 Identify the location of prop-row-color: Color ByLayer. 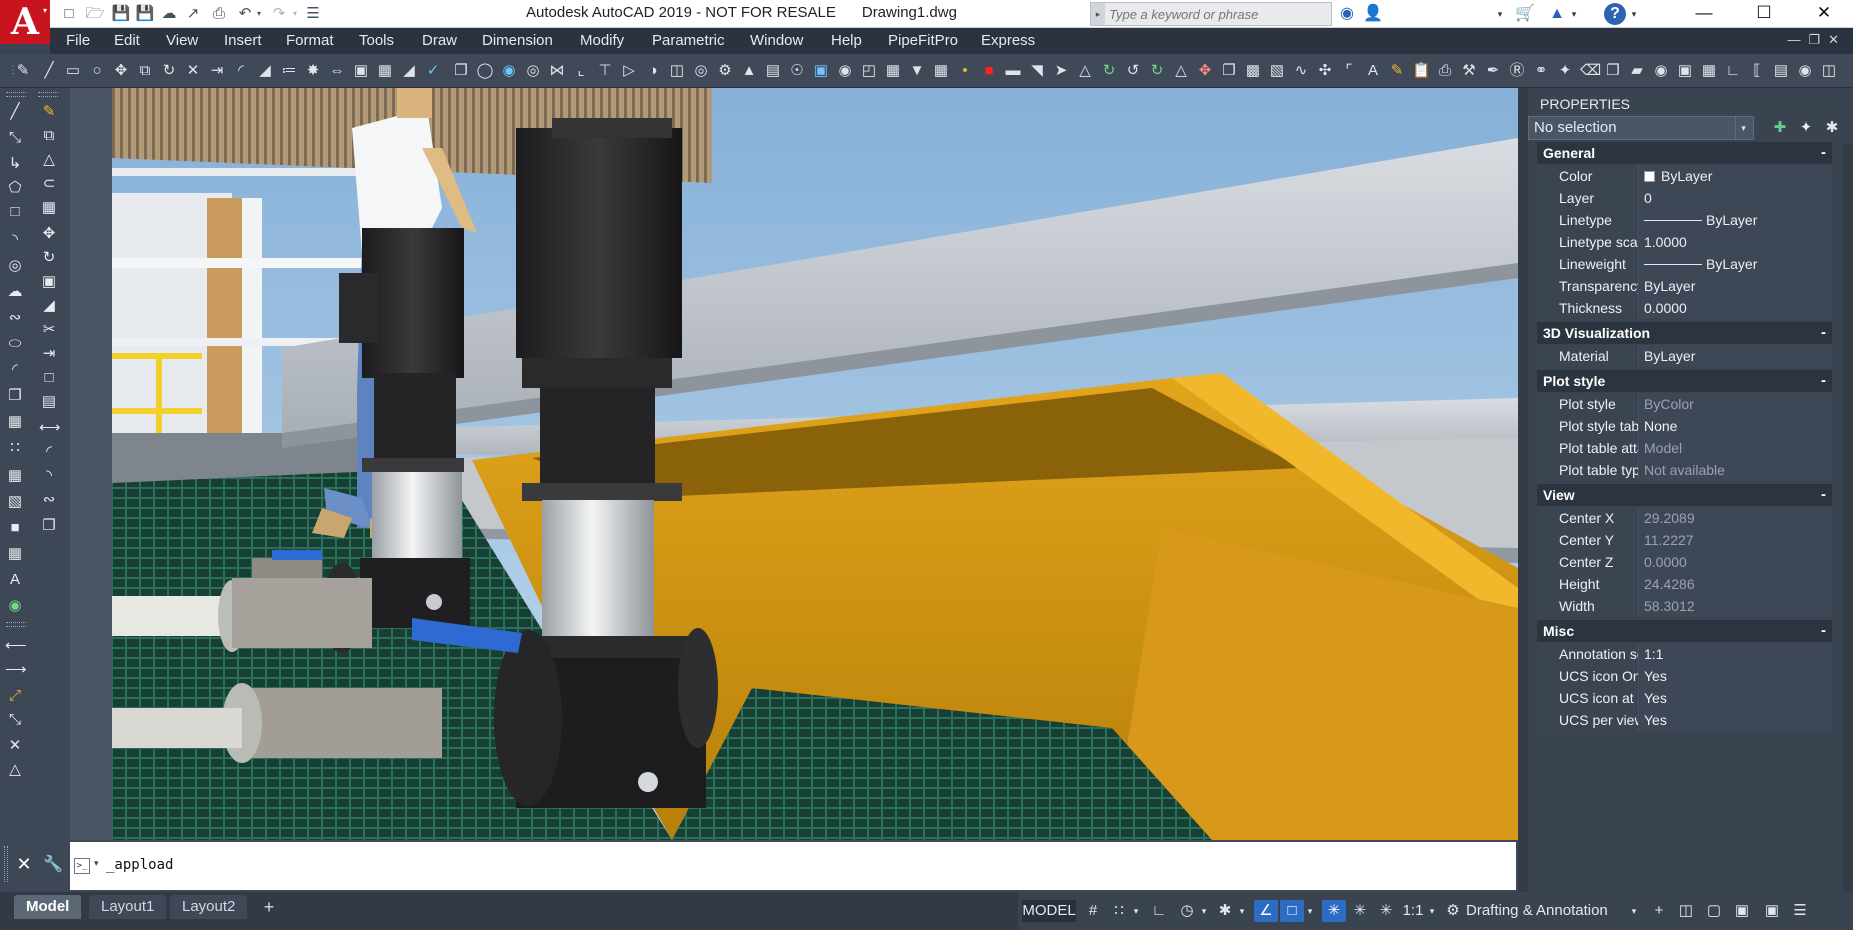
(1684, 176).